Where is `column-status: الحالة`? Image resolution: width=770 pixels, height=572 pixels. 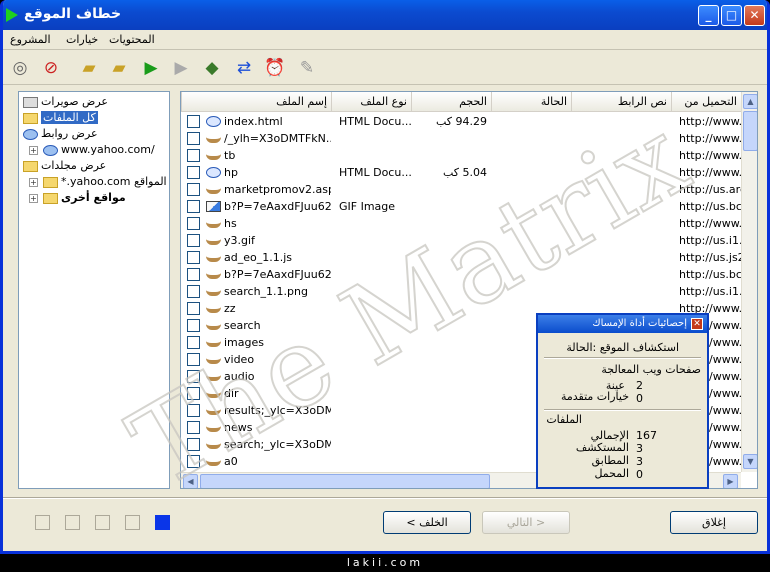 column-status: الحالة is located at coordinates (531, 102).